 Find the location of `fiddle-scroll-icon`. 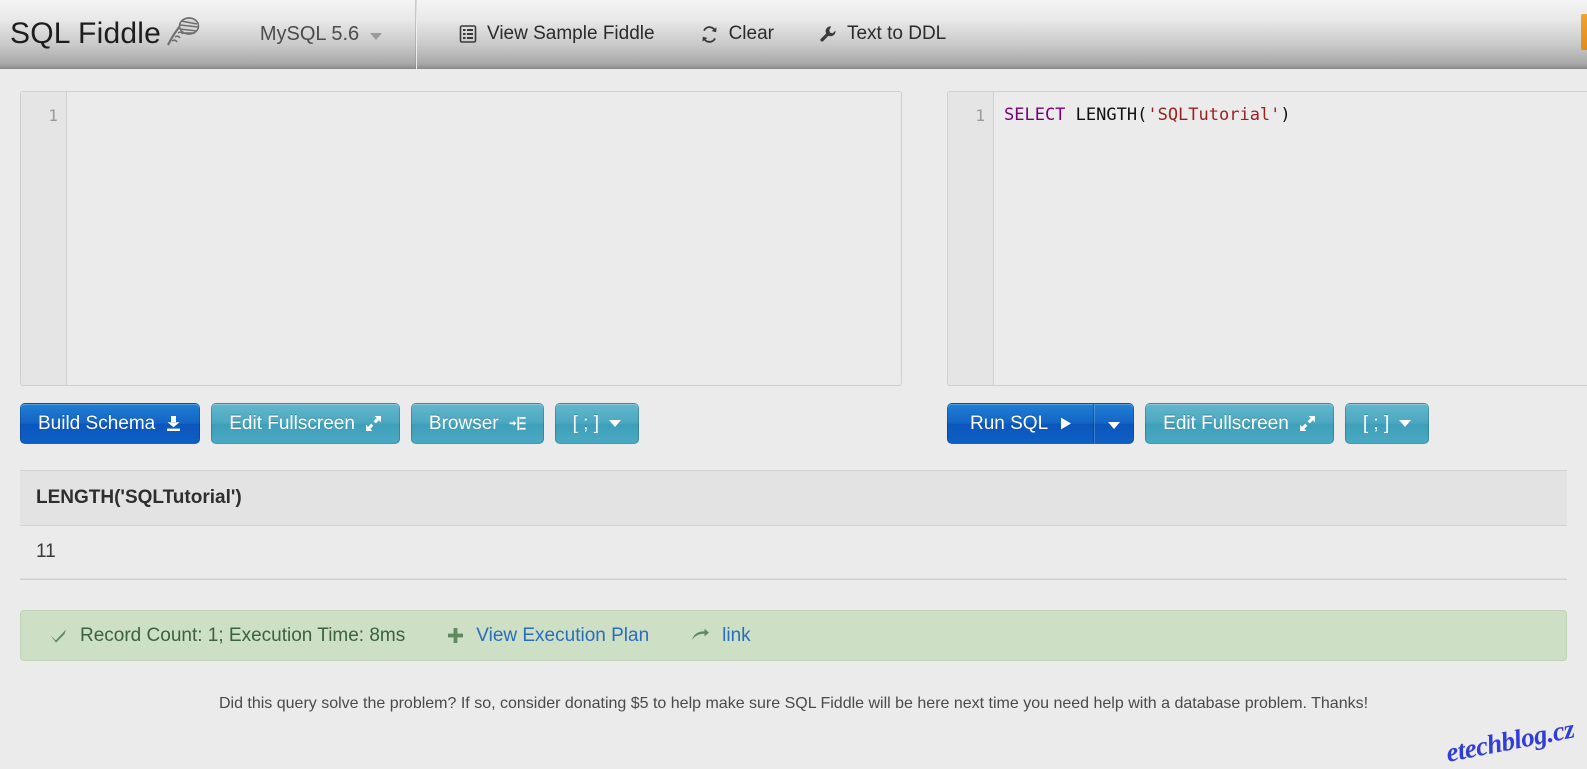

fiddle-scroll-icon is located at coordinates (181, 34).